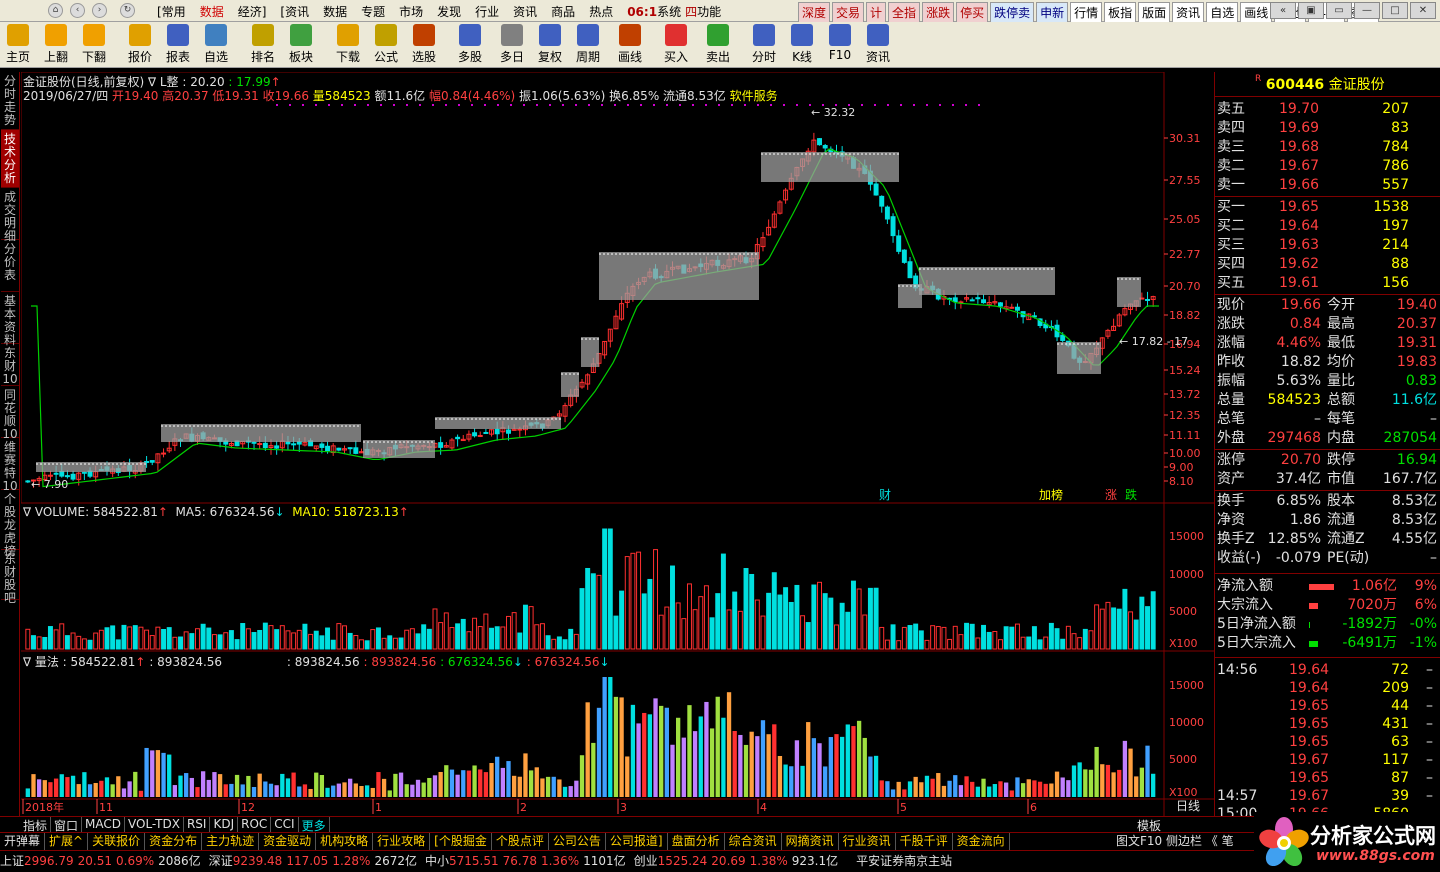 The width and height of the screenshot is (1440, 872). What do you see at coordinates (10, 413) in the screenshot?
I see `side-tab-6: 同花顺10` at bounding box center [10, 413].